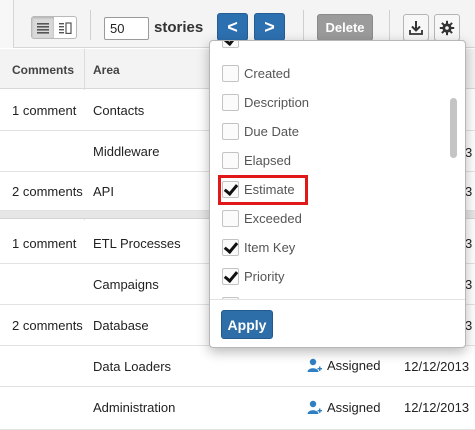 This screenshot has height=430, width=475. I want to click on table-row: Data Loaders Assigned 12/12/2013, so click(237, 366).